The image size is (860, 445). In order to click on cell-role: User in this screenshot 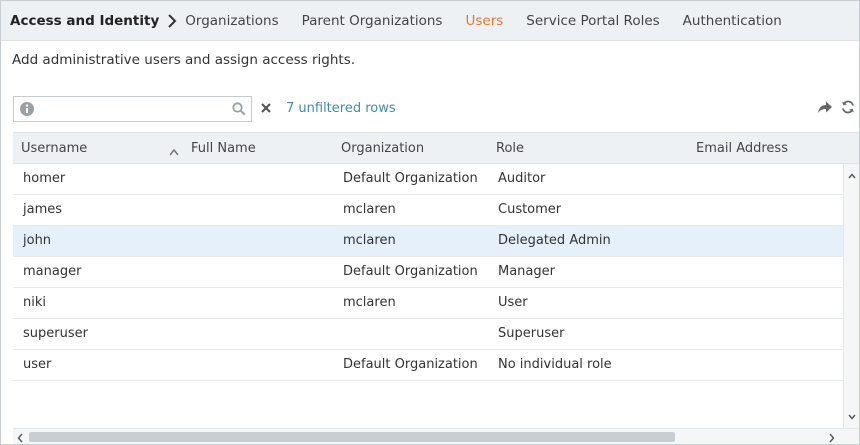, I will do `click(513, 302)`.